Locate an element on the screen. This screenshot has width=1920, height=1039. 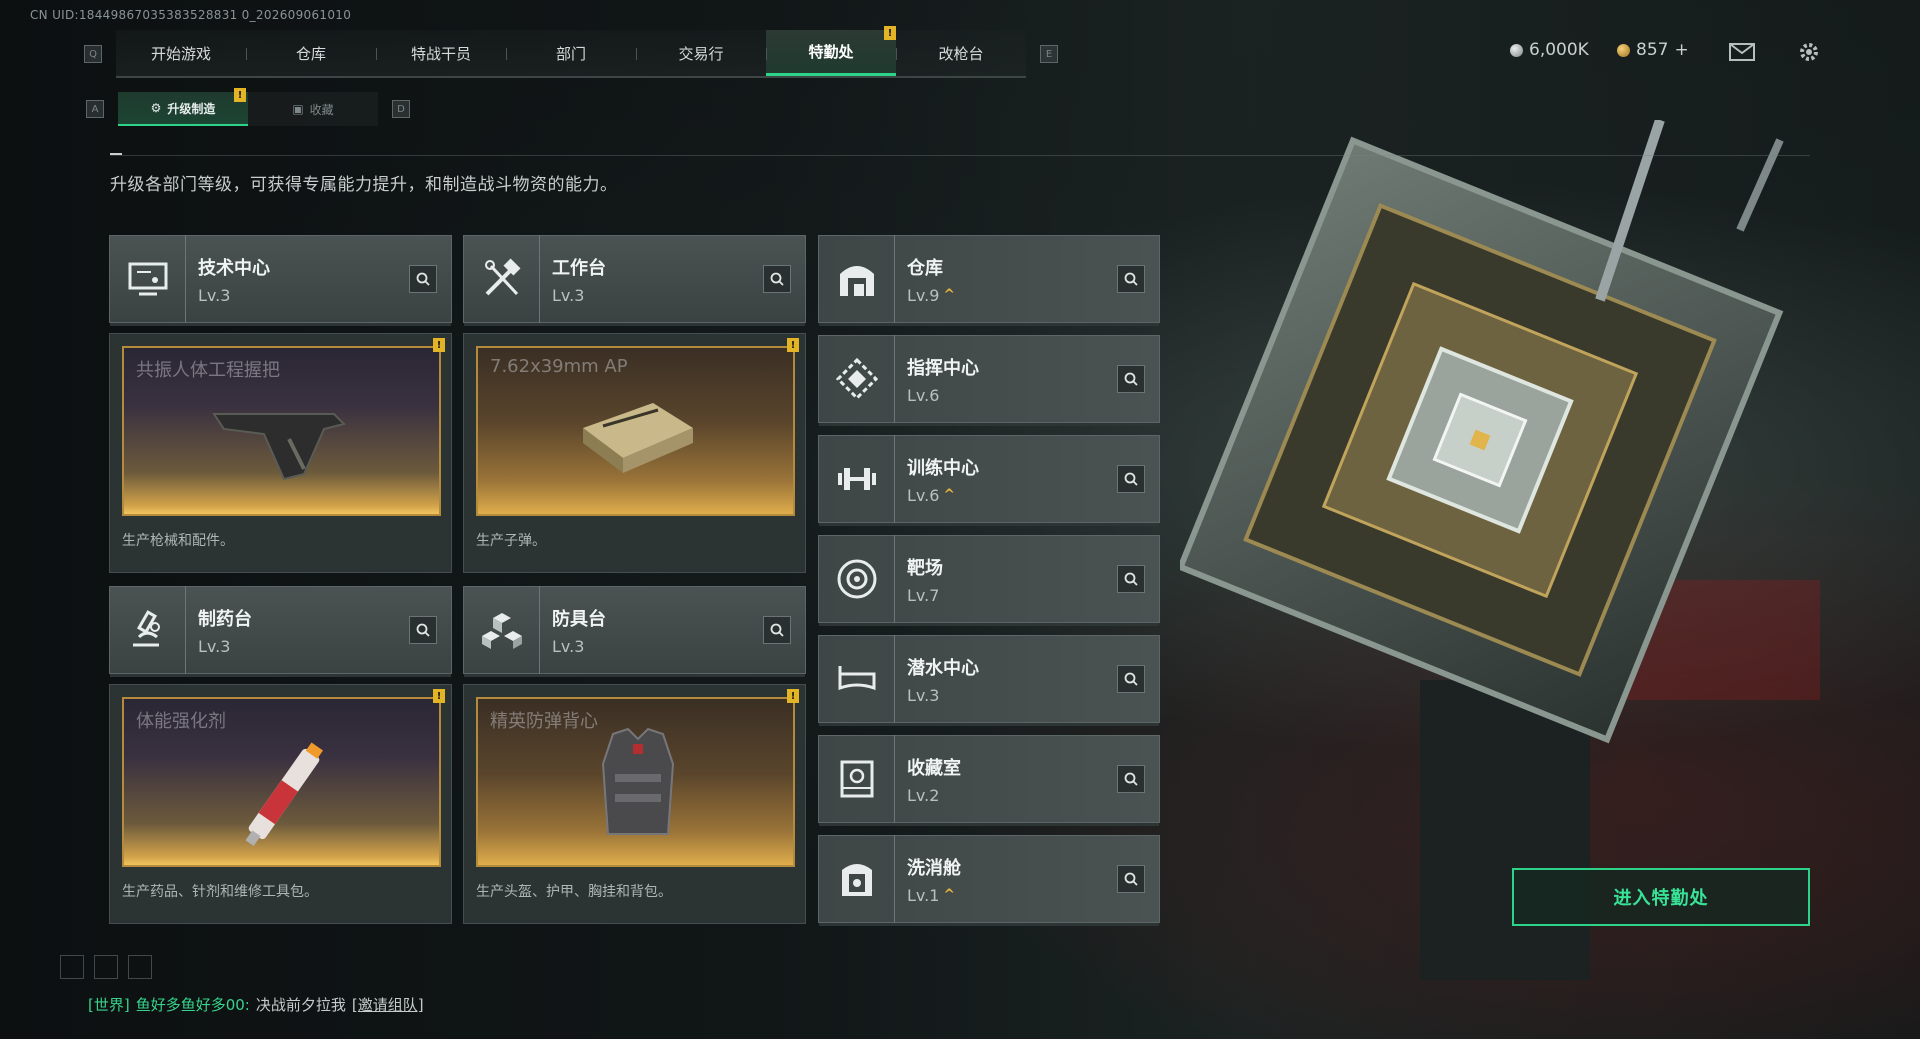
add-currency-button: + is located at coordinates (1681, 50).